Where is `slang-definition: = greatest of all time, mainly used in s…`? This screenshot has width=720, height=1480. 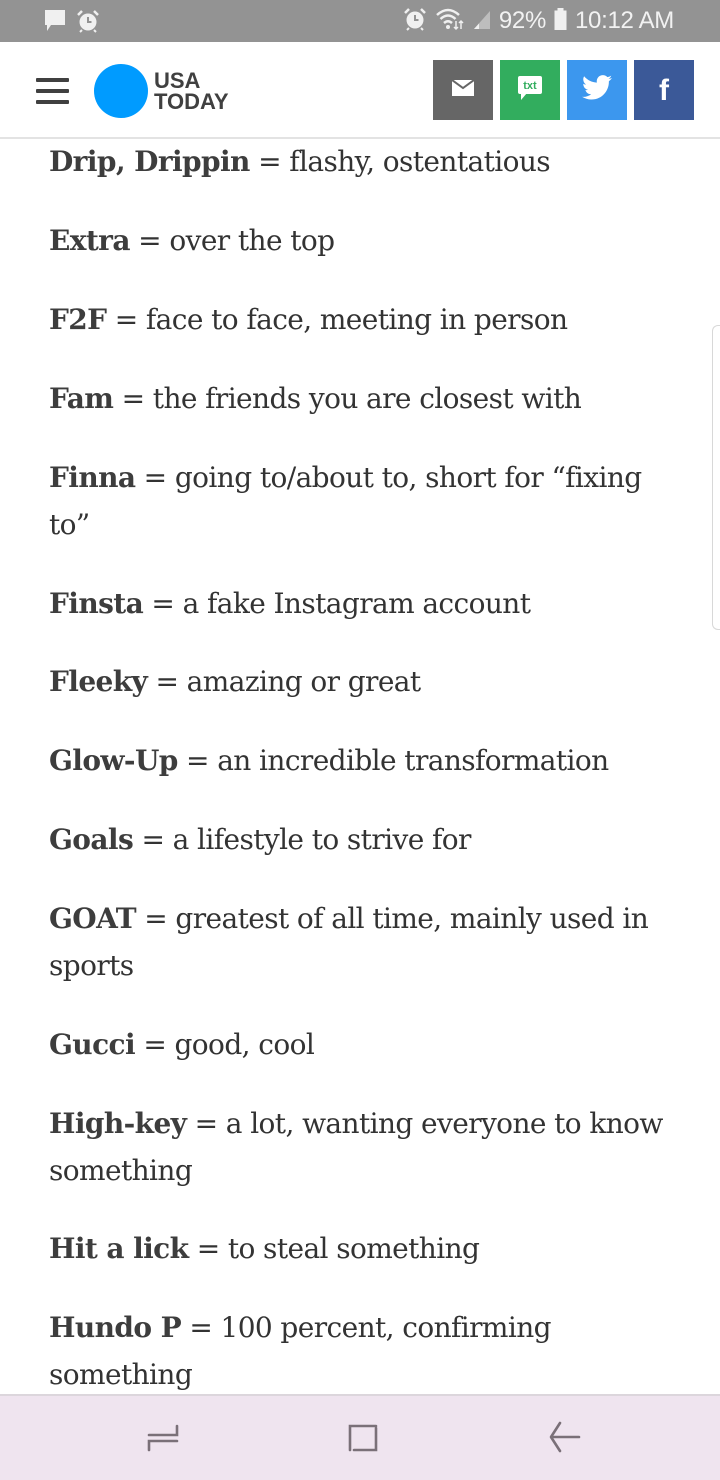
slang-definition: = greatest of all time, mainly used in s… is located at coordinates (349, 942).